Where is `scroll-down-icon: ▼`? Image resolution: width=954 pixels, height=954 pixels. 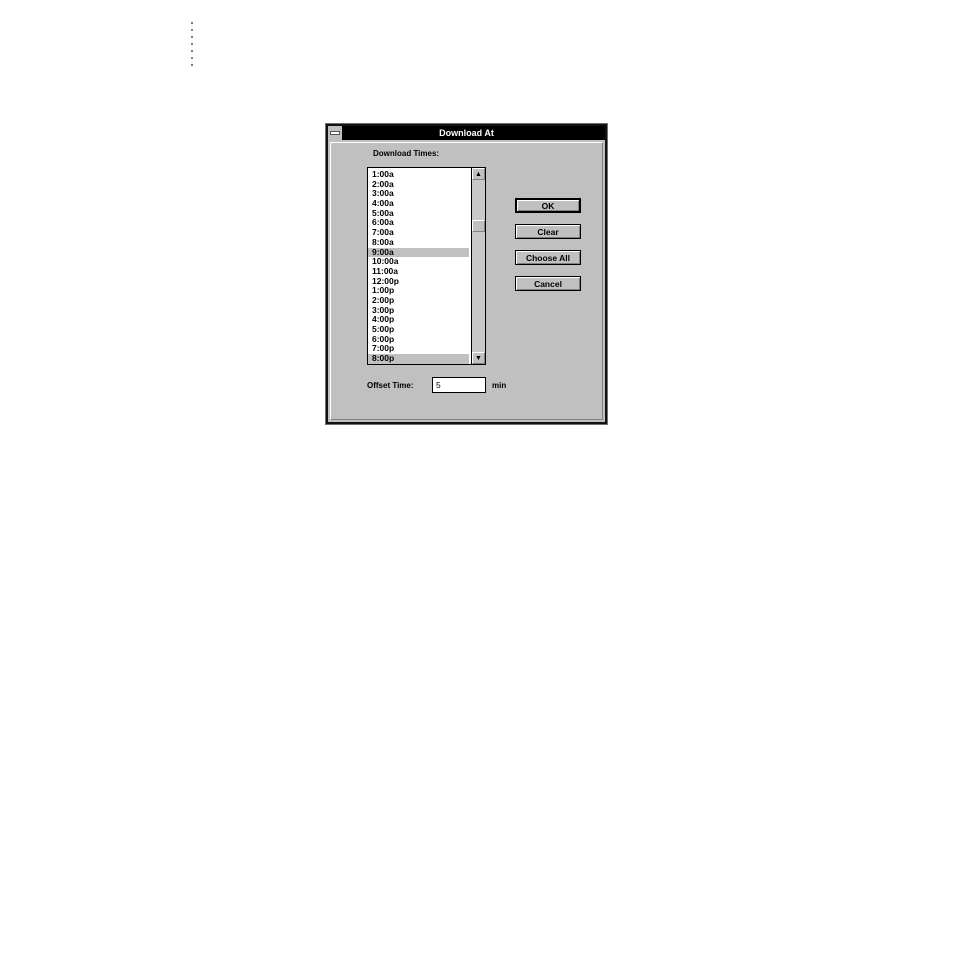 scroll-down-icon: ▼ is located at coordinates (478, 358).